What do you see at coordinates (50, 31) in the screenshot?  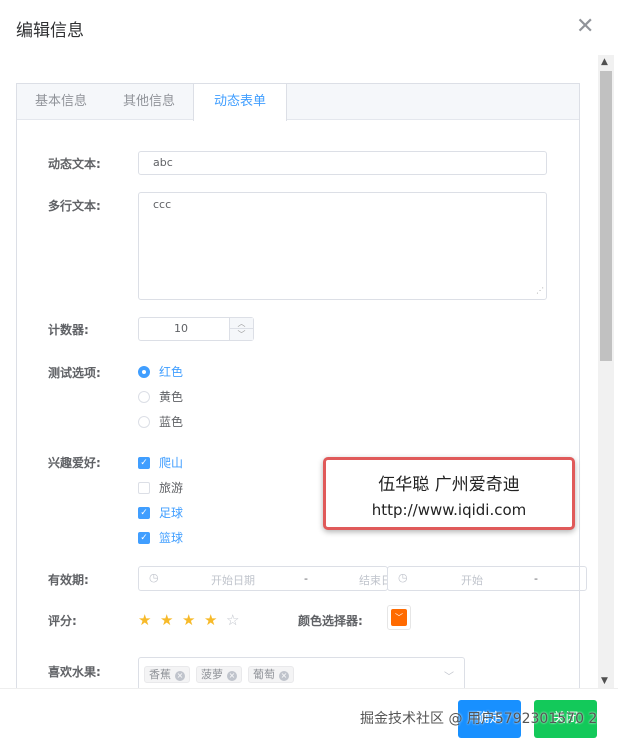 I see `dialog-title: 编辑信息` at bounding box center [50, 31].